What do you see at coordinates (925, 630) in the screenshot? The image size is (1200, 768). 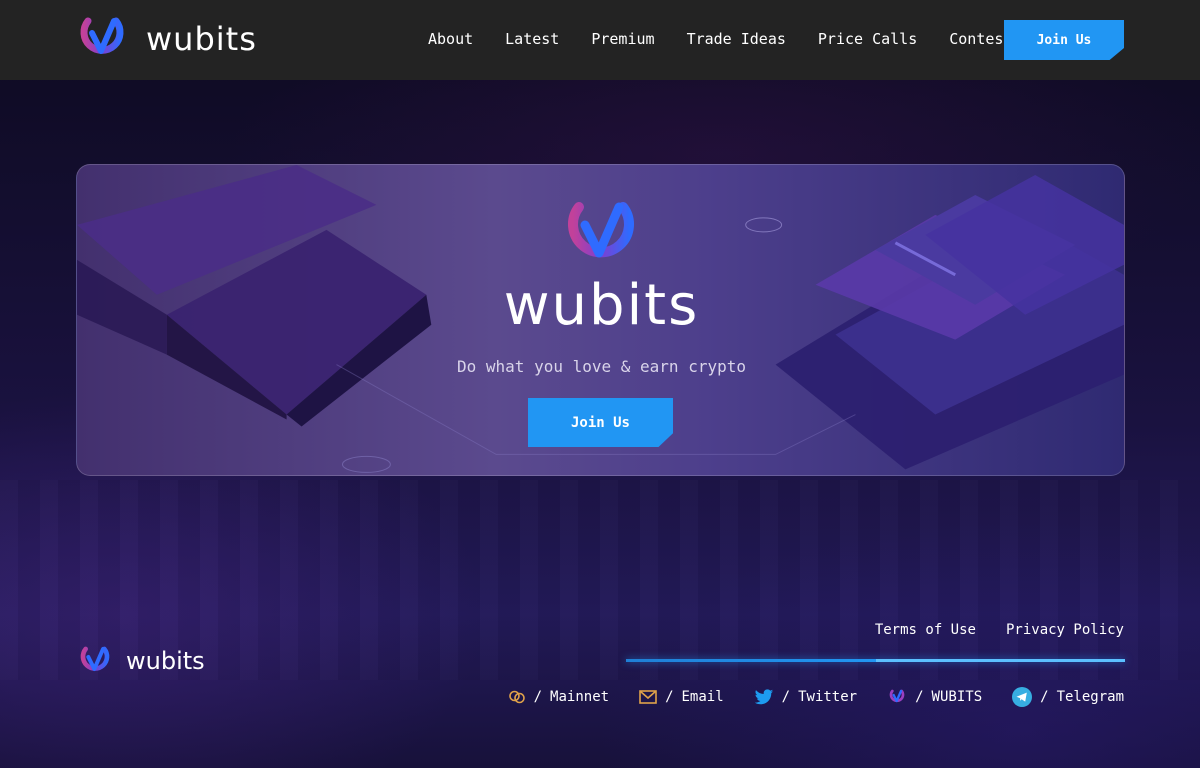 I see `terms-of-use-link: Terms of Use` at bounding box center [925, 630].